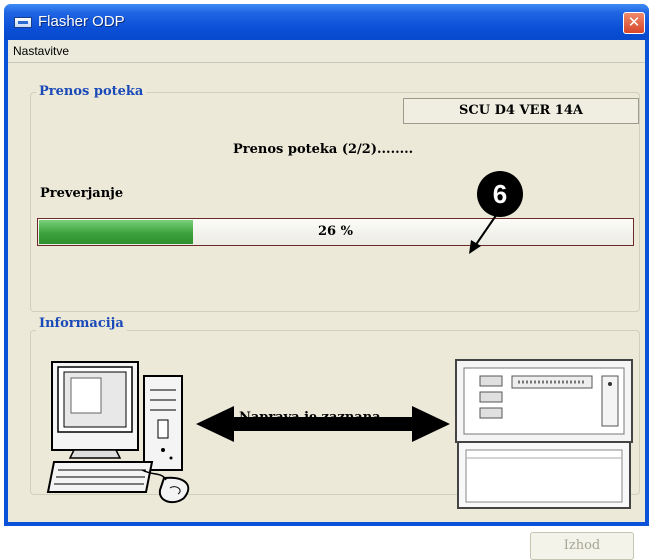  I want to click on menu-bar: Nastavitve, so click(326, 51).